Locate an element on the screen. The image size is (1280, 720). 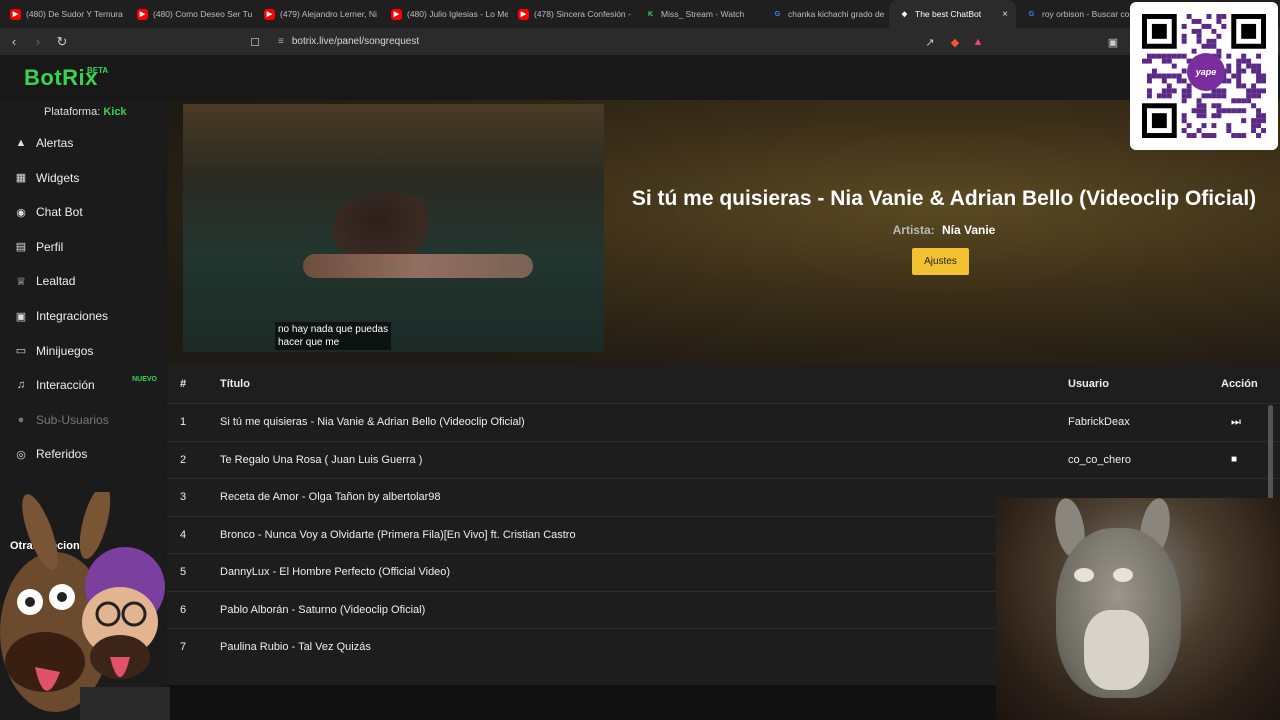
sidebar-item-lealtad: ♕ Lealtad is located at coordinates (83, 281).